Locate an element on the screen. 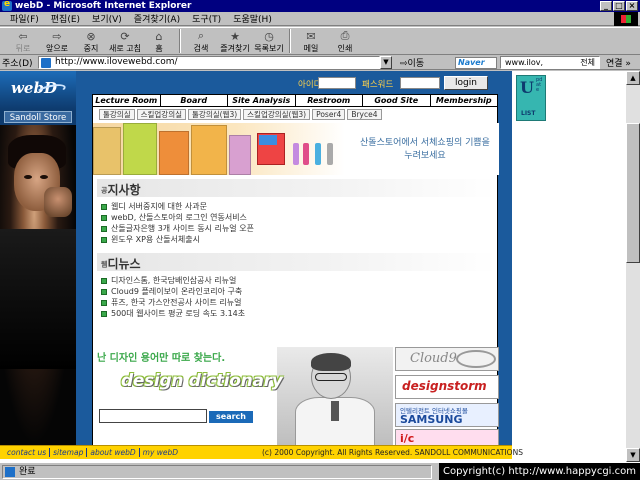 The width and height of the screenshot is (640, 480). list-item: webD, 산돌스토아의 로그인 연동서비스 is located at coordinates (177, 217).